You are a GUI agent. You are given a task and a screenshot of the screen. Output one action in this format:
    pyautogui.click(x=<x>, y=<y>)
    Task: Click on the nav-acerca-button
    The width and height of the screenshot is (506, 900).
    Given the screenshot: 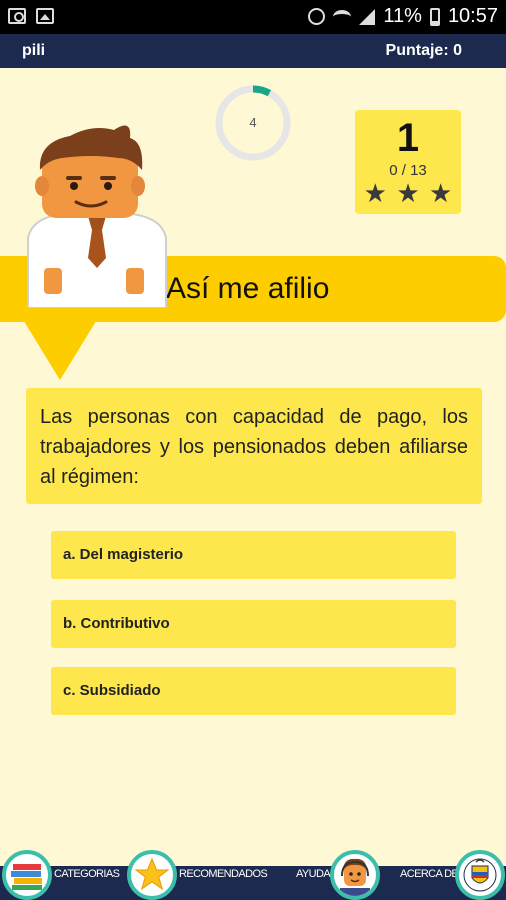 What is the action you would take?
    pyautogui.click(x=480, y=875)
    